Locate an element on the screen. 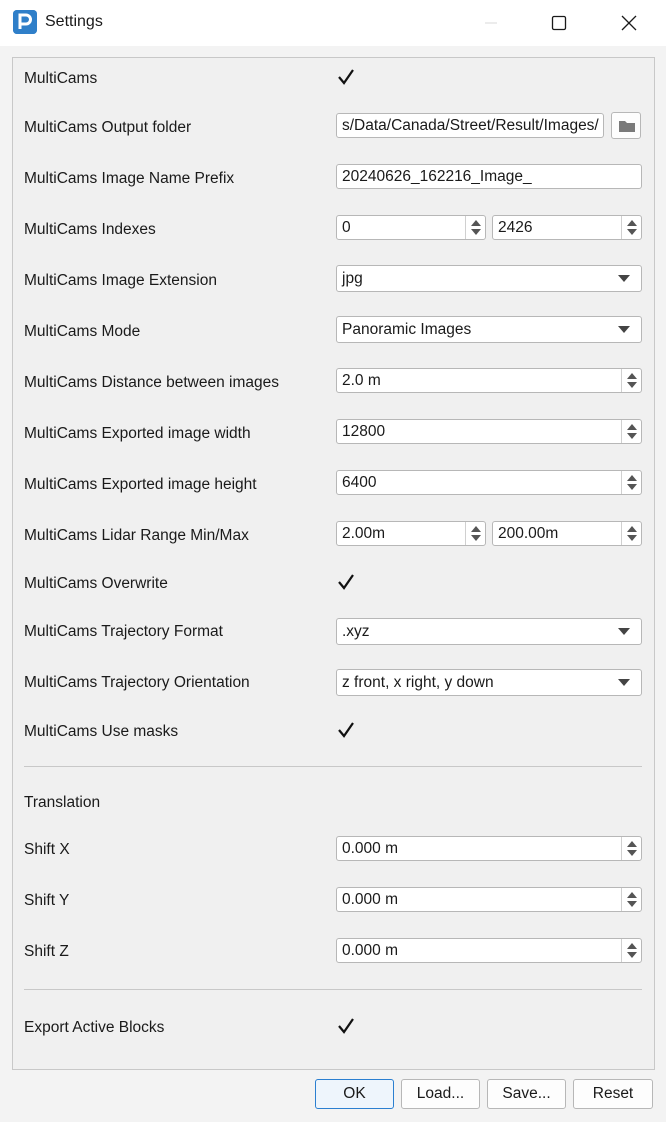 The width and height of the screenshot is (666, 1122). minimize-button is located at coordinates (491, 23).